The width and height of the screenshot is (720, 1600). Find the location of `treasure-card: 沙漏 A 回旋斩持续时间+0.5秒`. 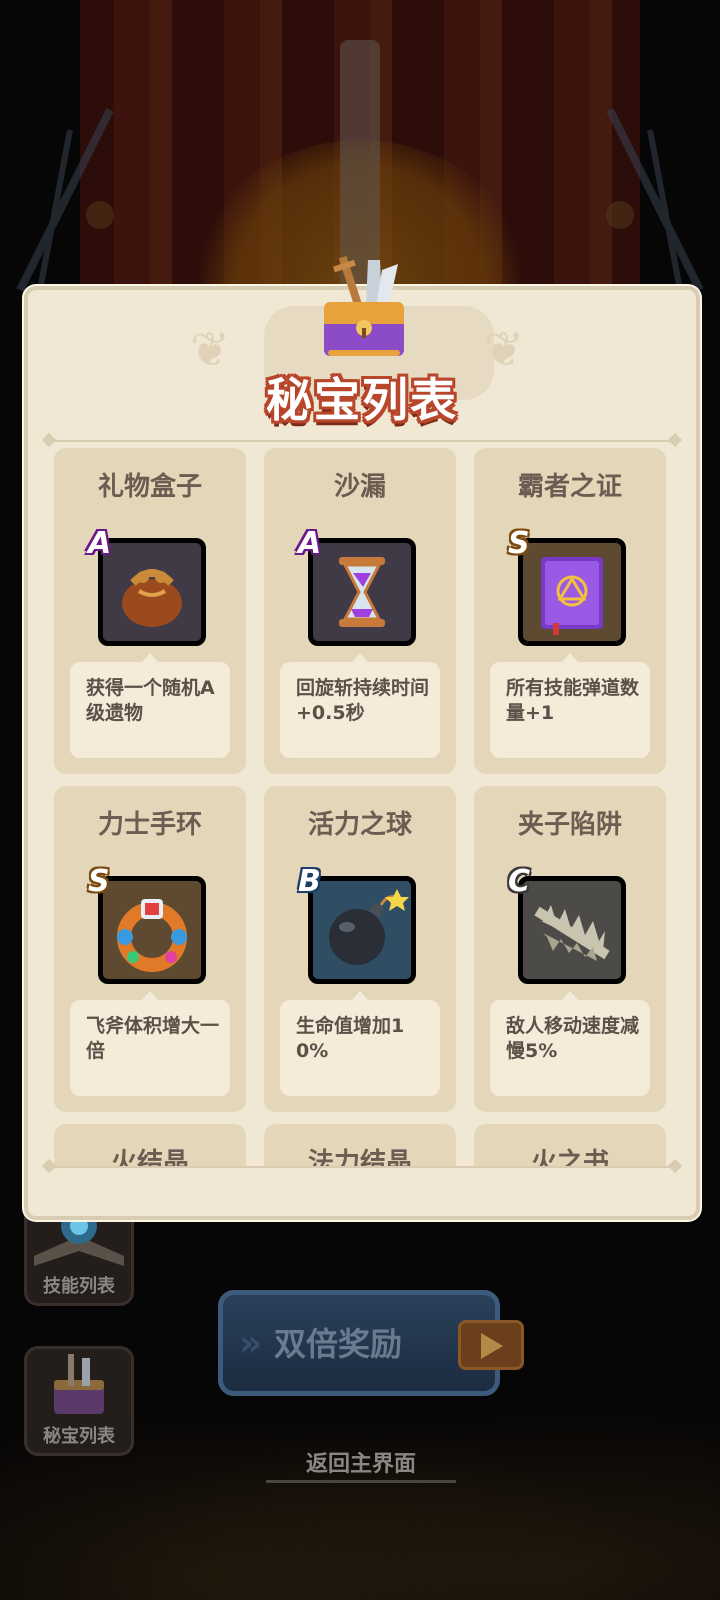

treasure-card: 沙漏 A 回旋斩持续时间+0.5秒 is located at coordinates (360, 611).